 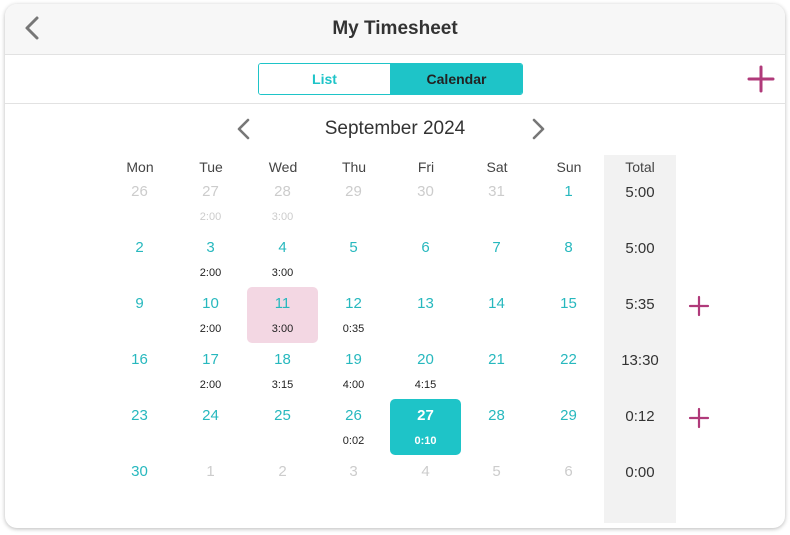 I want to click on week-total: 0:12, so click(x=640, y=416).